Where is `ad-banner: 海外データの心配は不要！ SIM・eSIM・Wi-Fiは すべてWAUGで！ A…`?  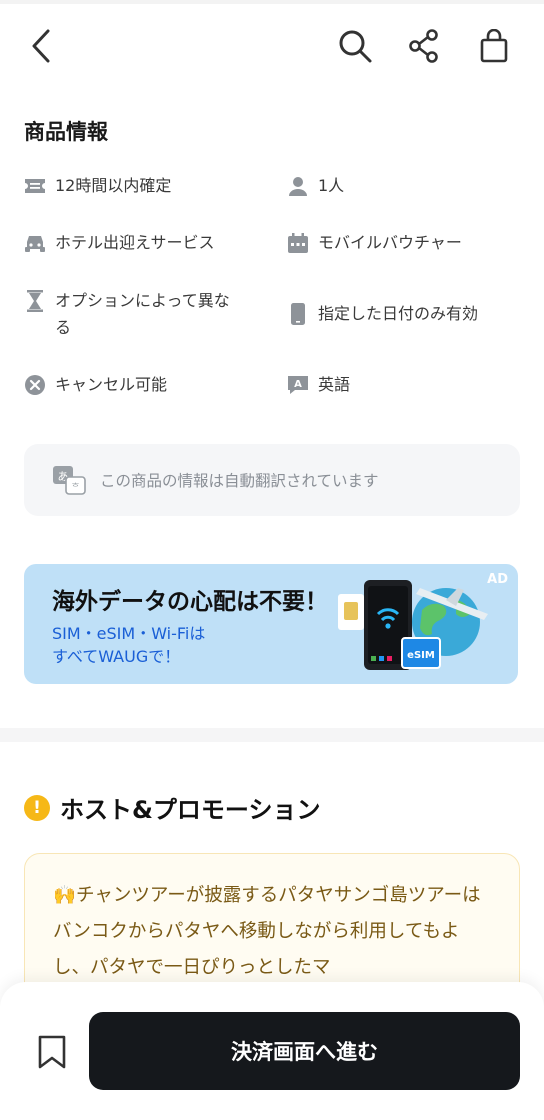
ad-banner: 海外データの心配は不要！ SIM・eSIM・Wi-Fiは すべてWAUGで！ A… is located at coordinates (271, 624).